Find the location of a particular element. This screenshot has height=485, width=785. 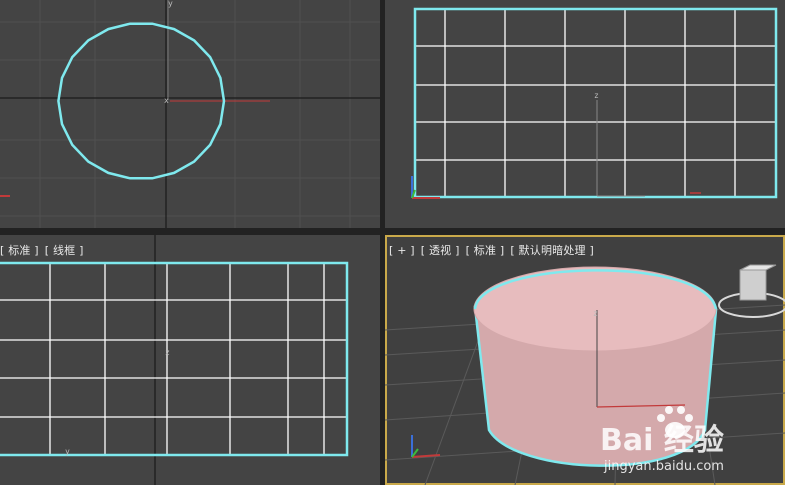

viewport-left-label: [ 标准 ] [ 线框 ] is located at coordinates (45, 250).